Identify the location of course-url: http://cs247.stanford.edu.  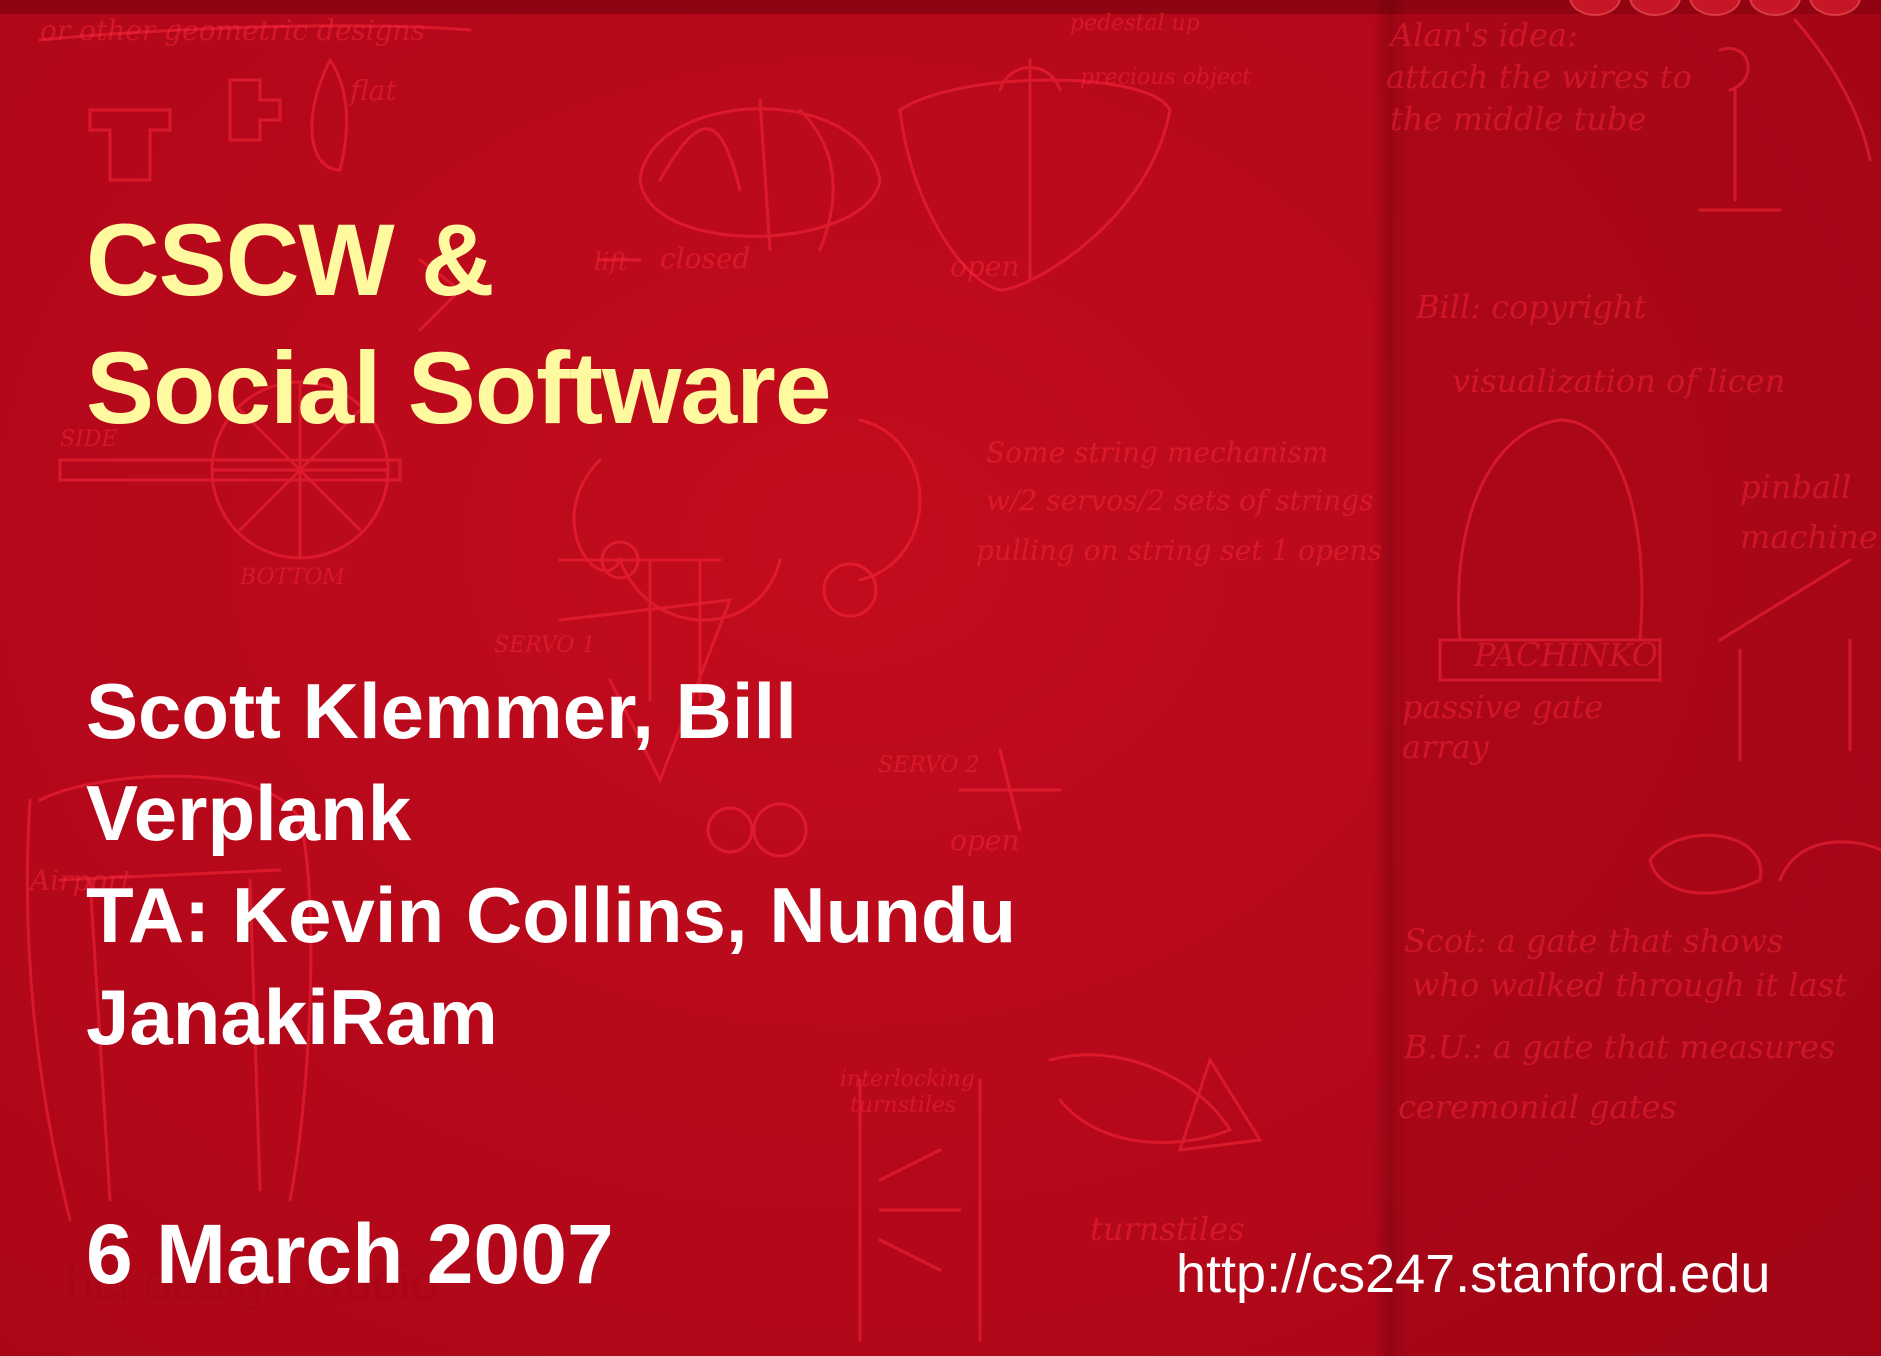
(1473, 1274).